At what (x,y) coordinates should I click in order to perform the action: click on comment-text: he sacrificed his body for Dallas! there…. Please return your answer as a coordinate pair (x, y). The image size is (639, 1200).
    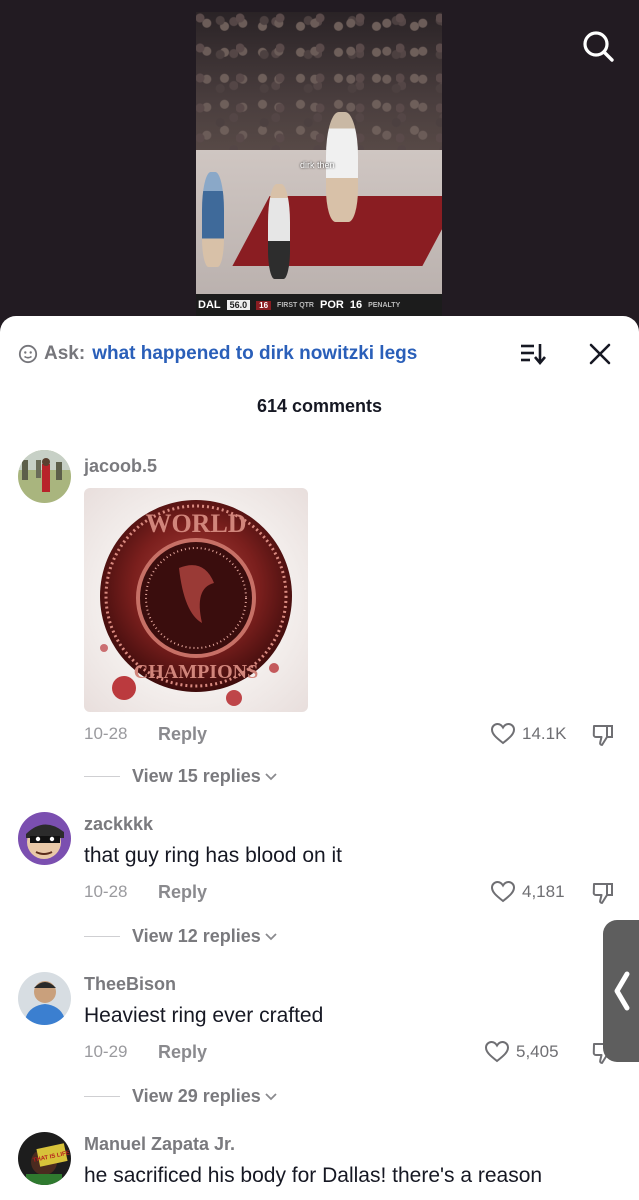
    Looking at the image, I should click on (313, 1175).